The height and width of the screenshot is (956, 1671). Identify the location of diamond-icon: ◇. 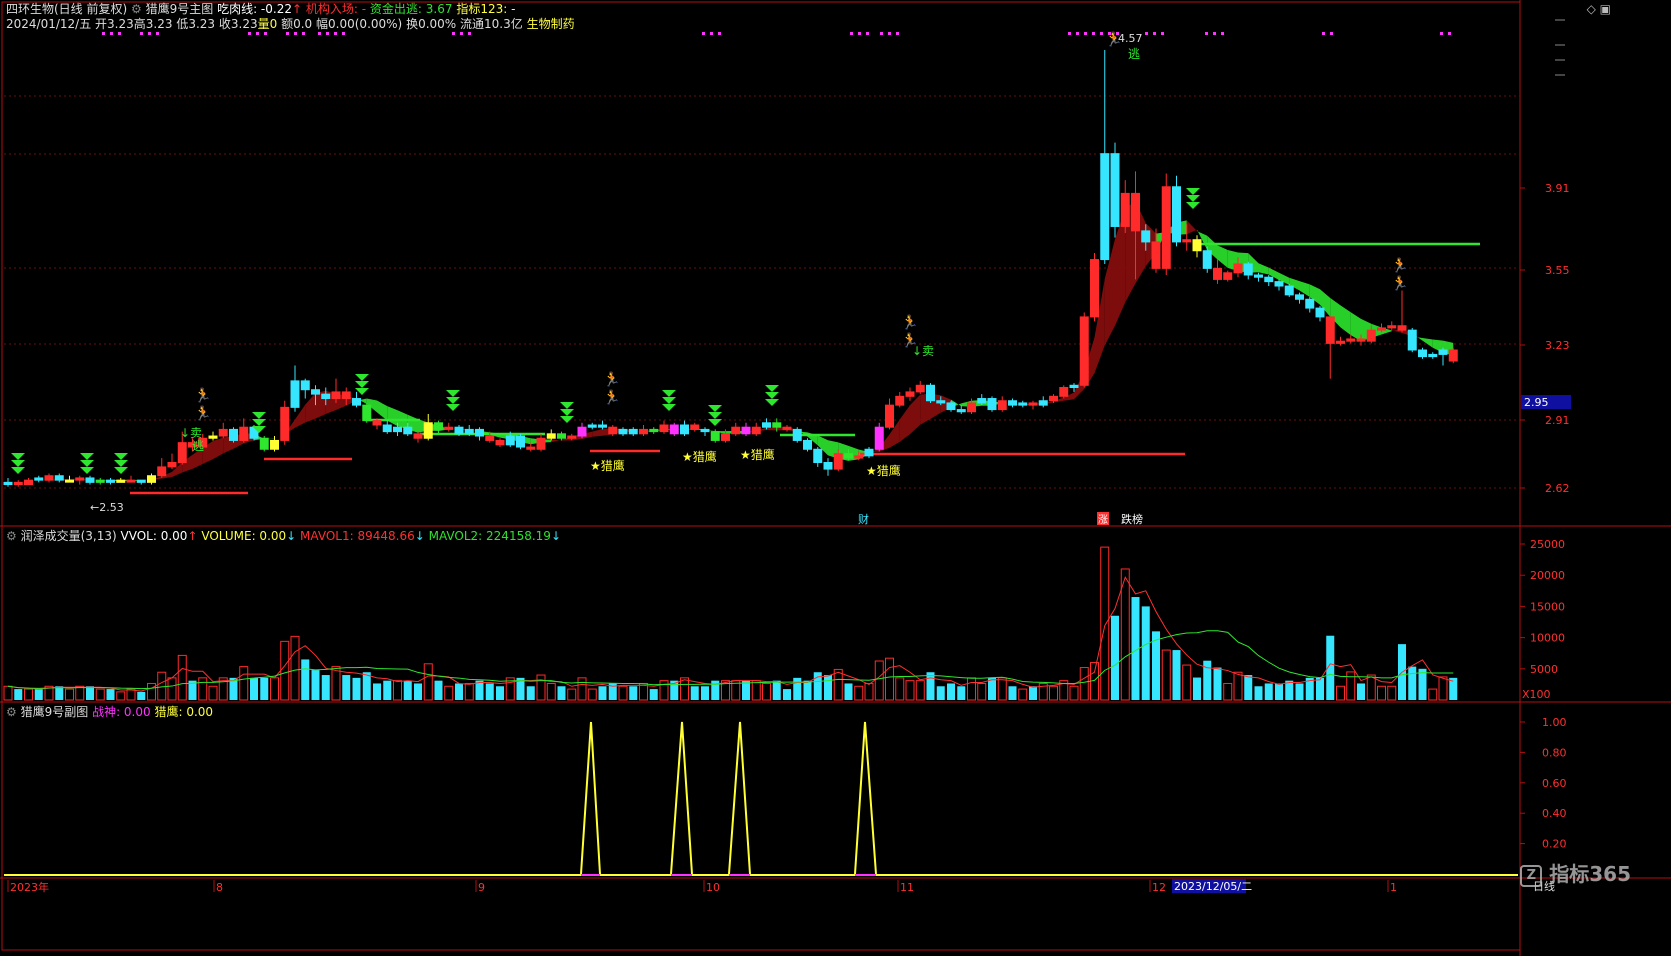
(1591, 9).